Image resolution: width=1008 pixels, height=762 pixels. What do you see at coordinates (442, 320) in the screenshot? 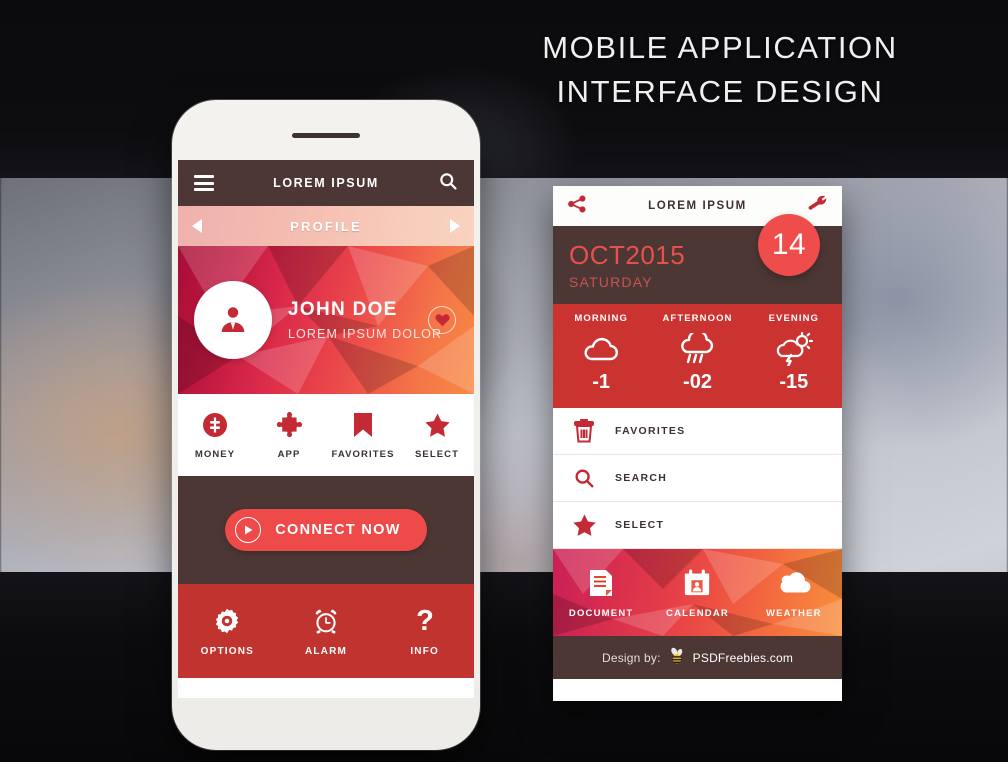
I see `heart-icon` at bounding box center [442, 320].